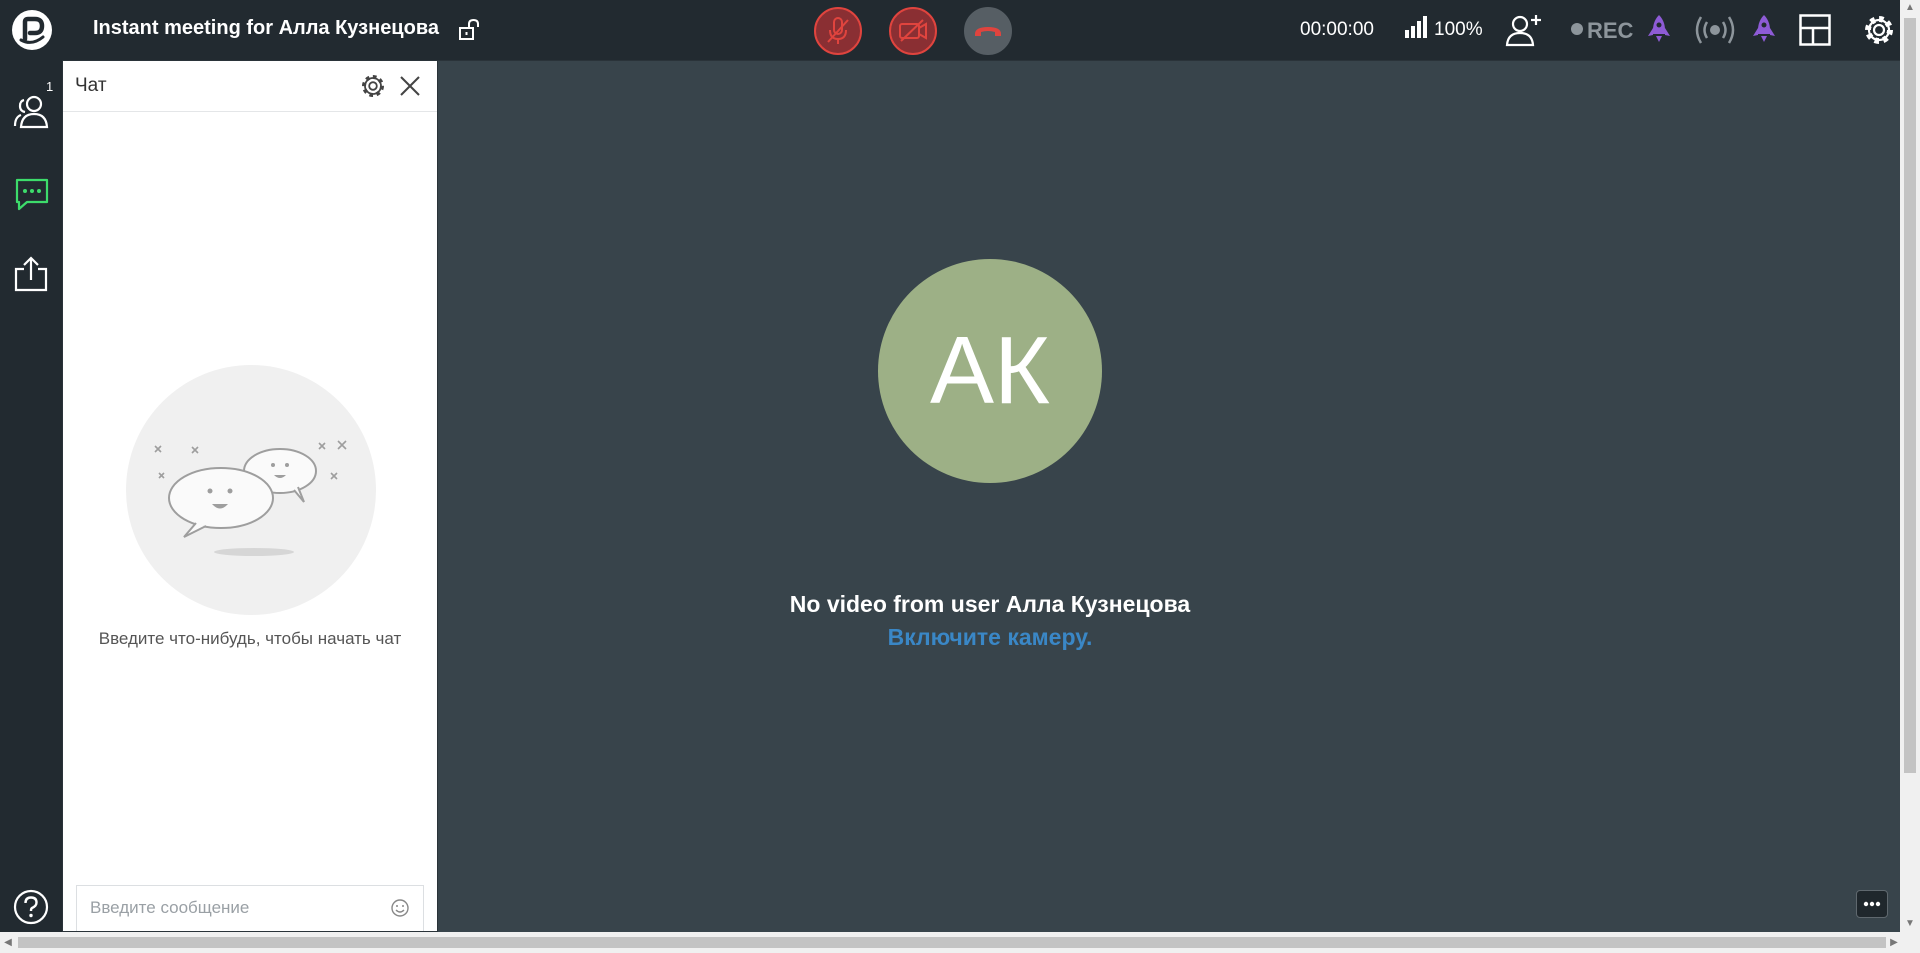  I want to click on record-dot-icon, so click(1577, 29).